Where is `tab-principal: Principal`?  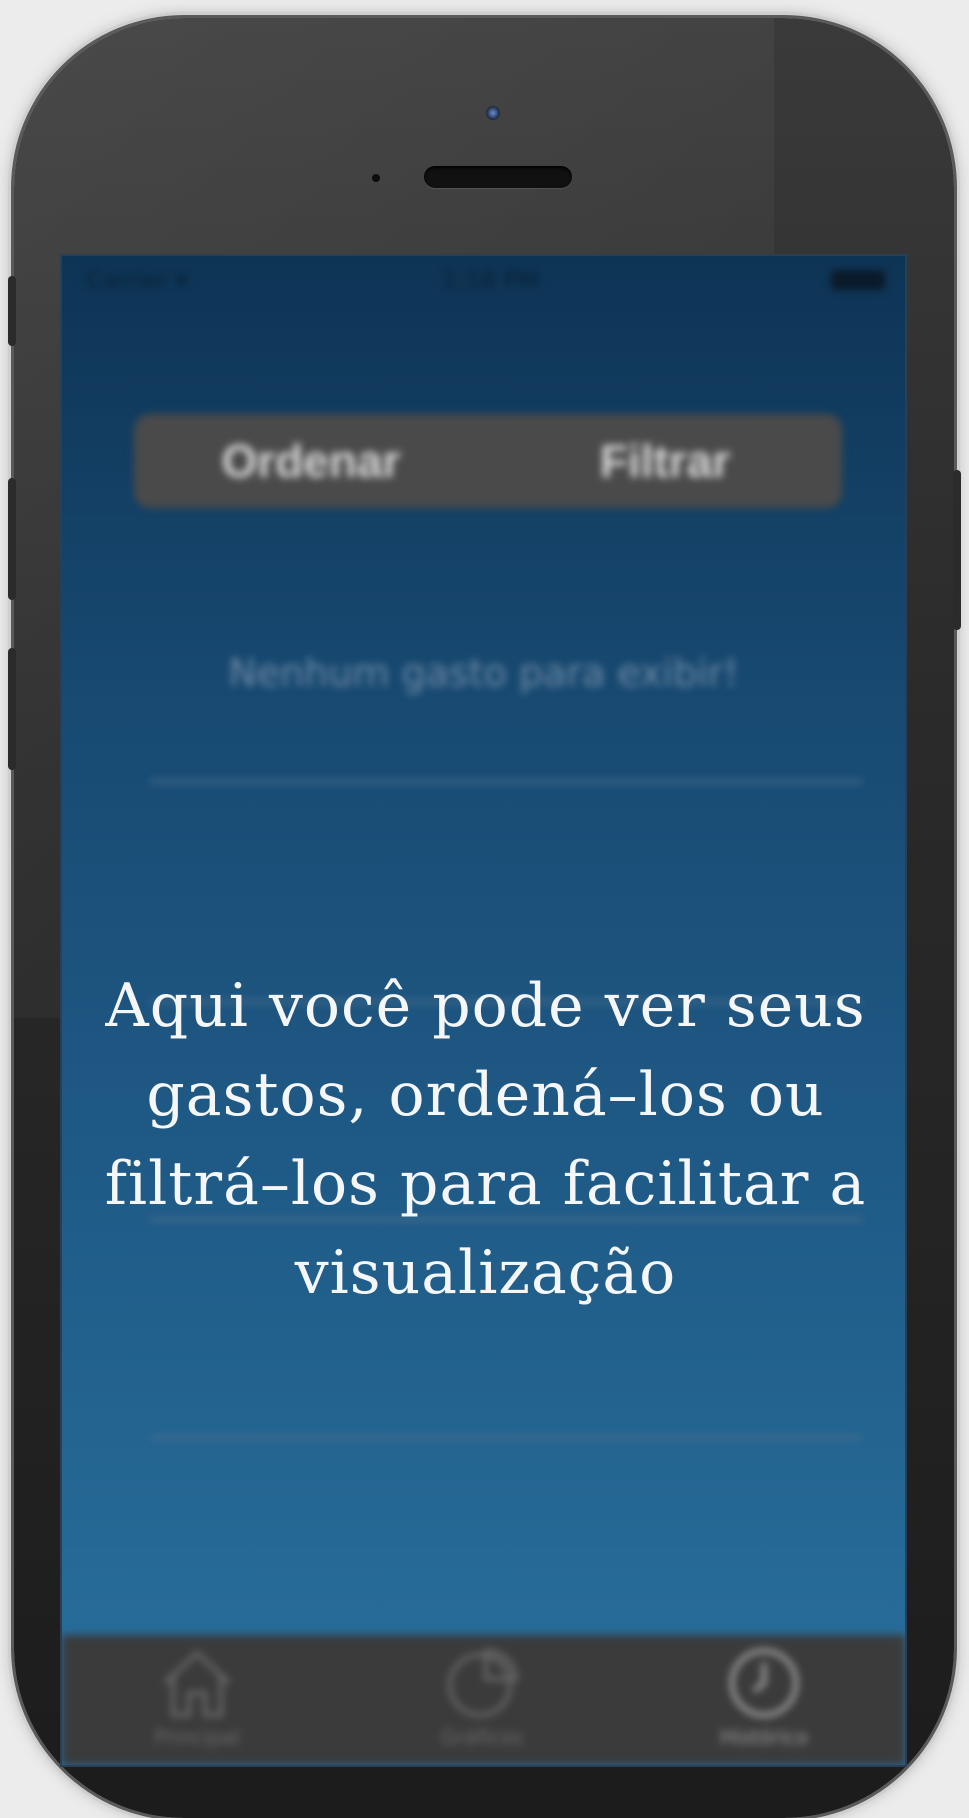 tab-principal: Principal is located at coordinates (197, 1697).